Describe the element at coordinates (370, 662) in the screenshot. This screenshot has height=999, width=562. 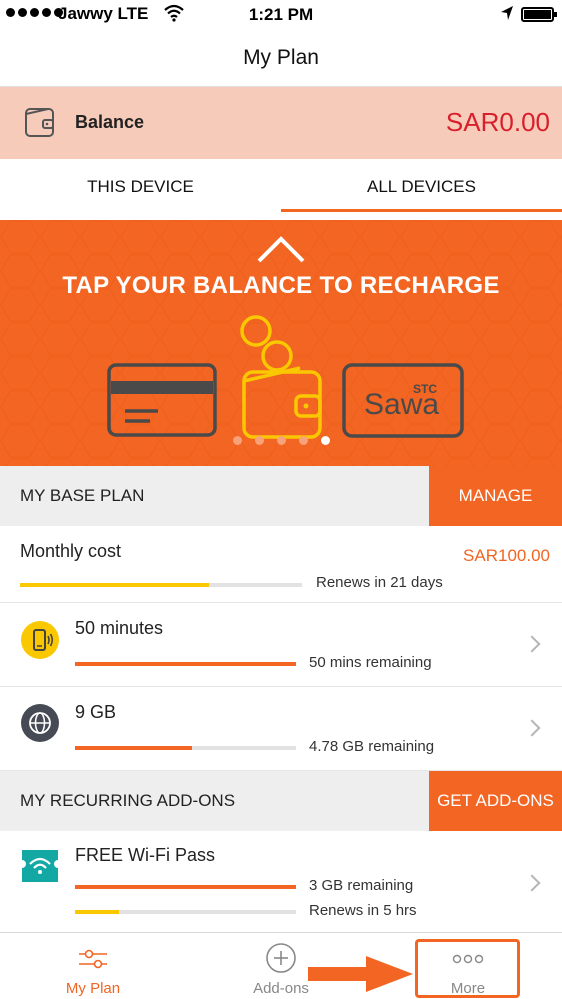
I see `minutes-remaining-text: 50 mins remaining` at that location.